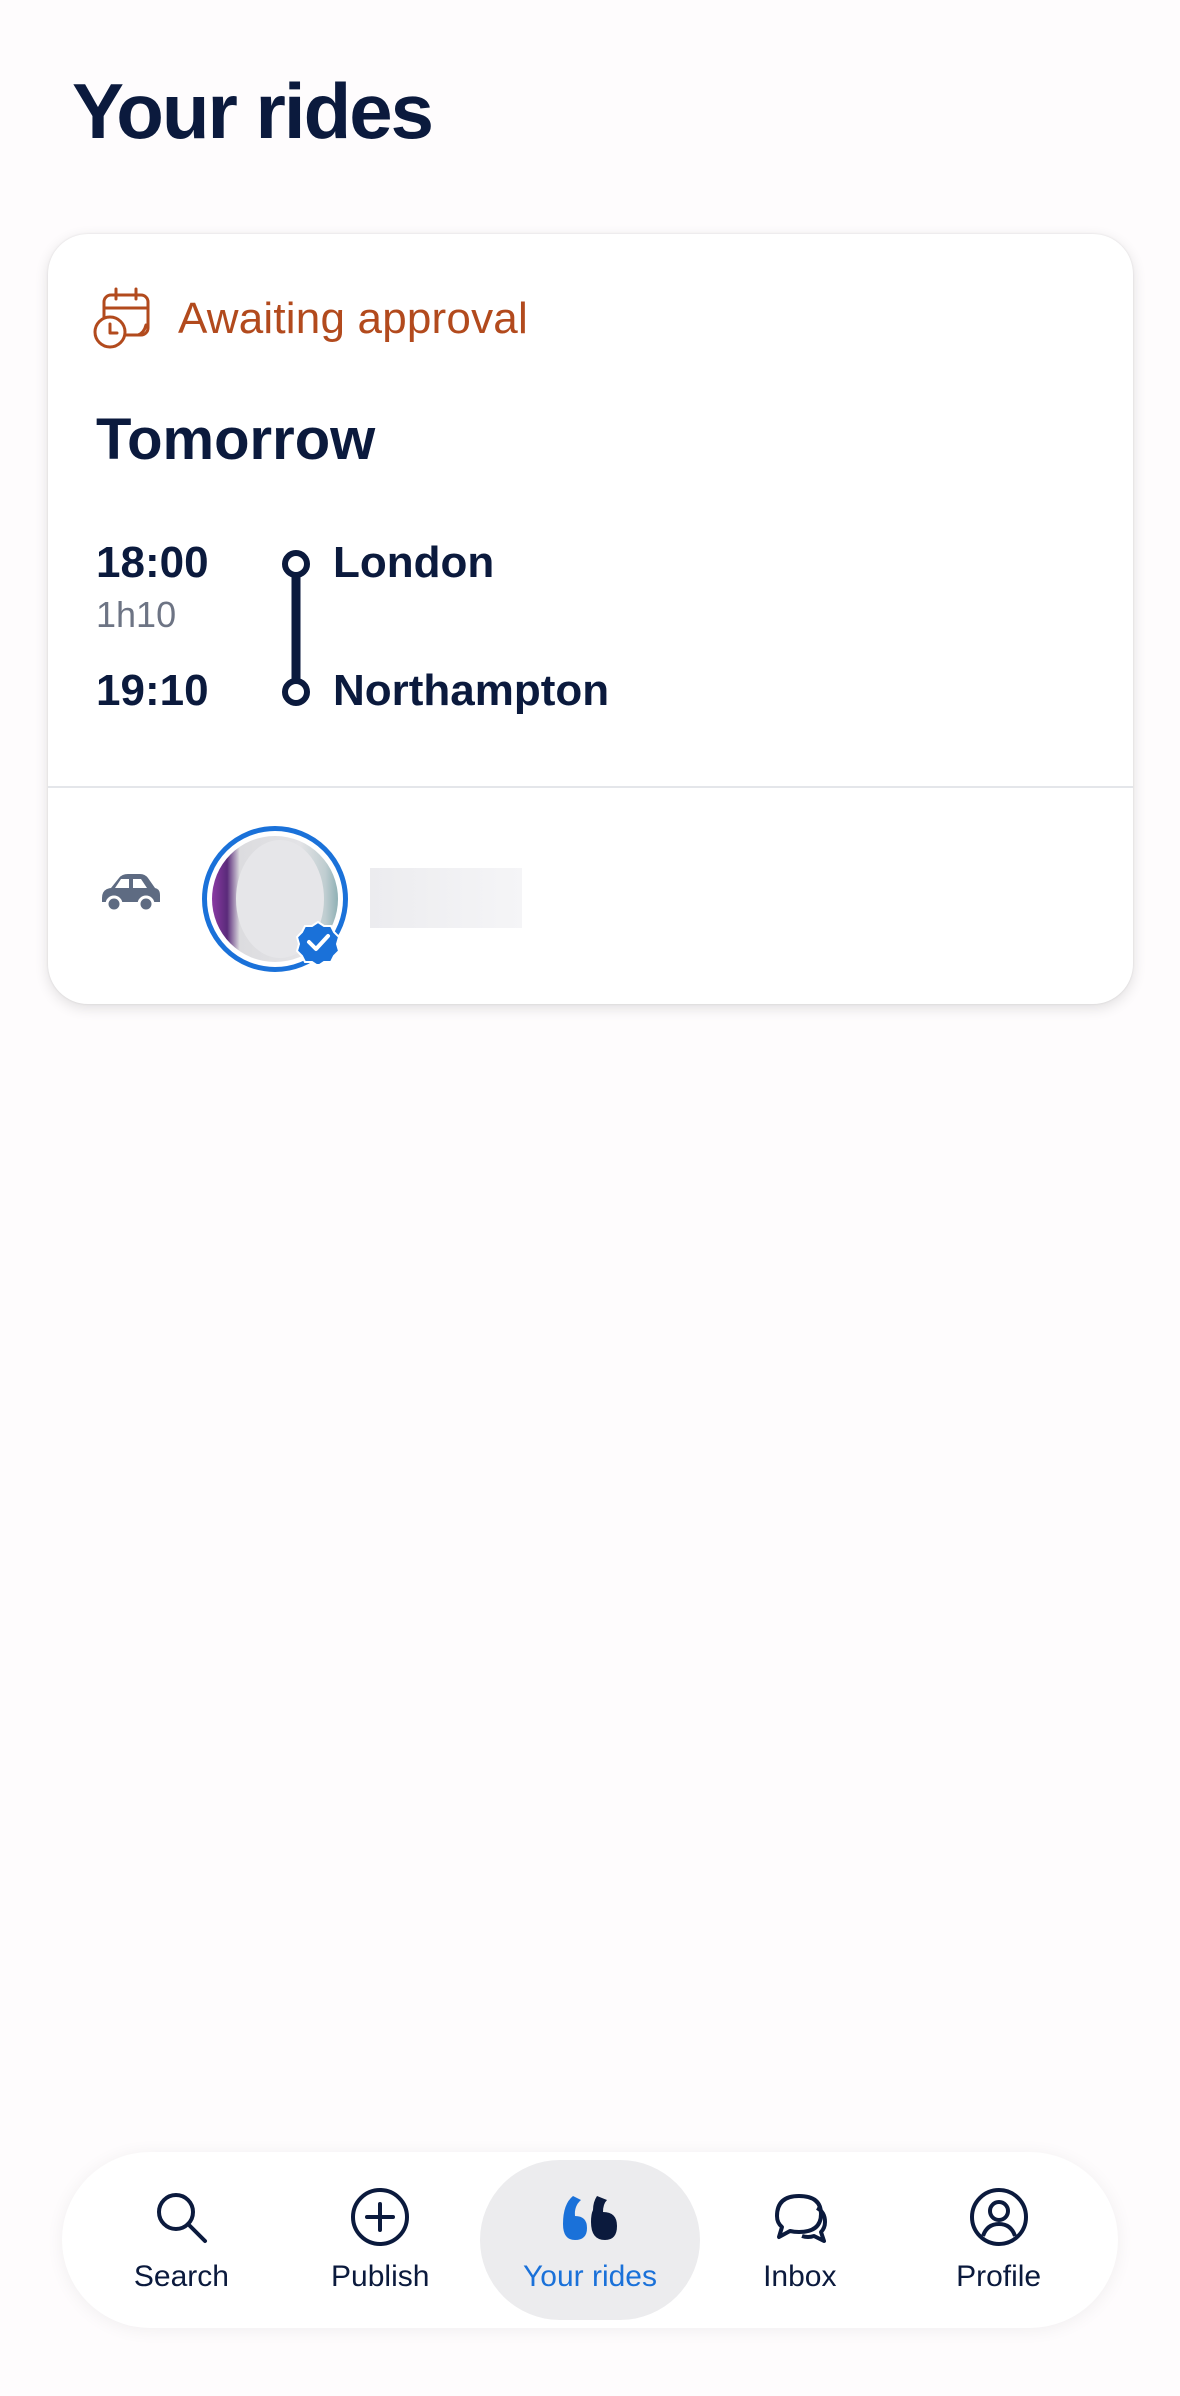  I want to click on calendar-clock-icon, so click(121, 318).